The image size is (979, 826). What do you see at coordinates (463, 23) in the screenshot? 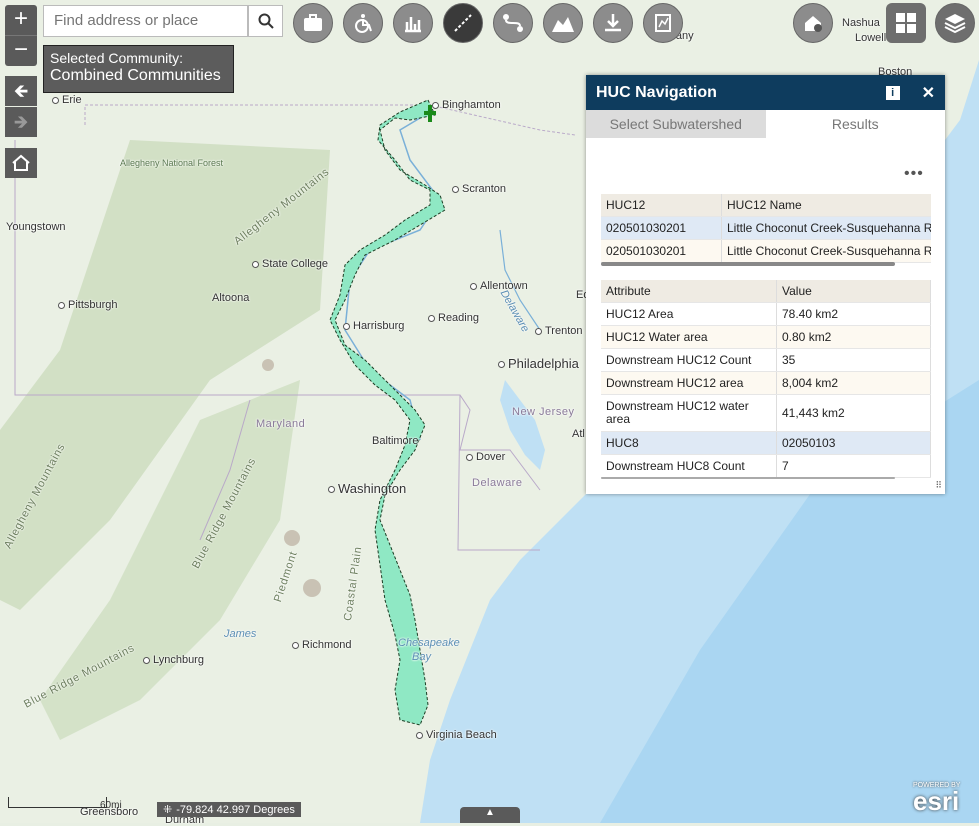
I see `route-tool-button` at bounding box center [463, 23].